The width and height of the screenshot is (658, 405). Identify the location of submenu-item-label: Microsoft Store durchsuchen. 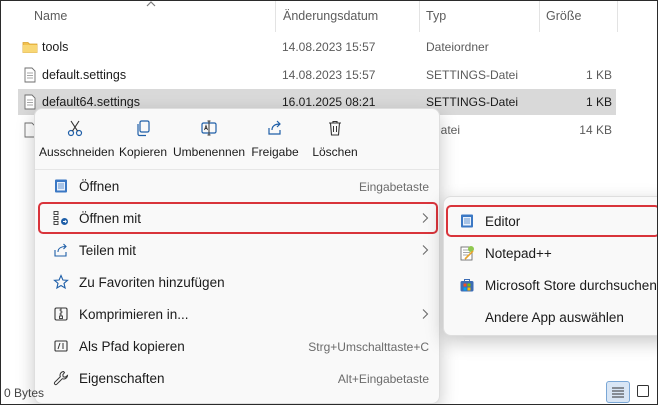
(571, 285).